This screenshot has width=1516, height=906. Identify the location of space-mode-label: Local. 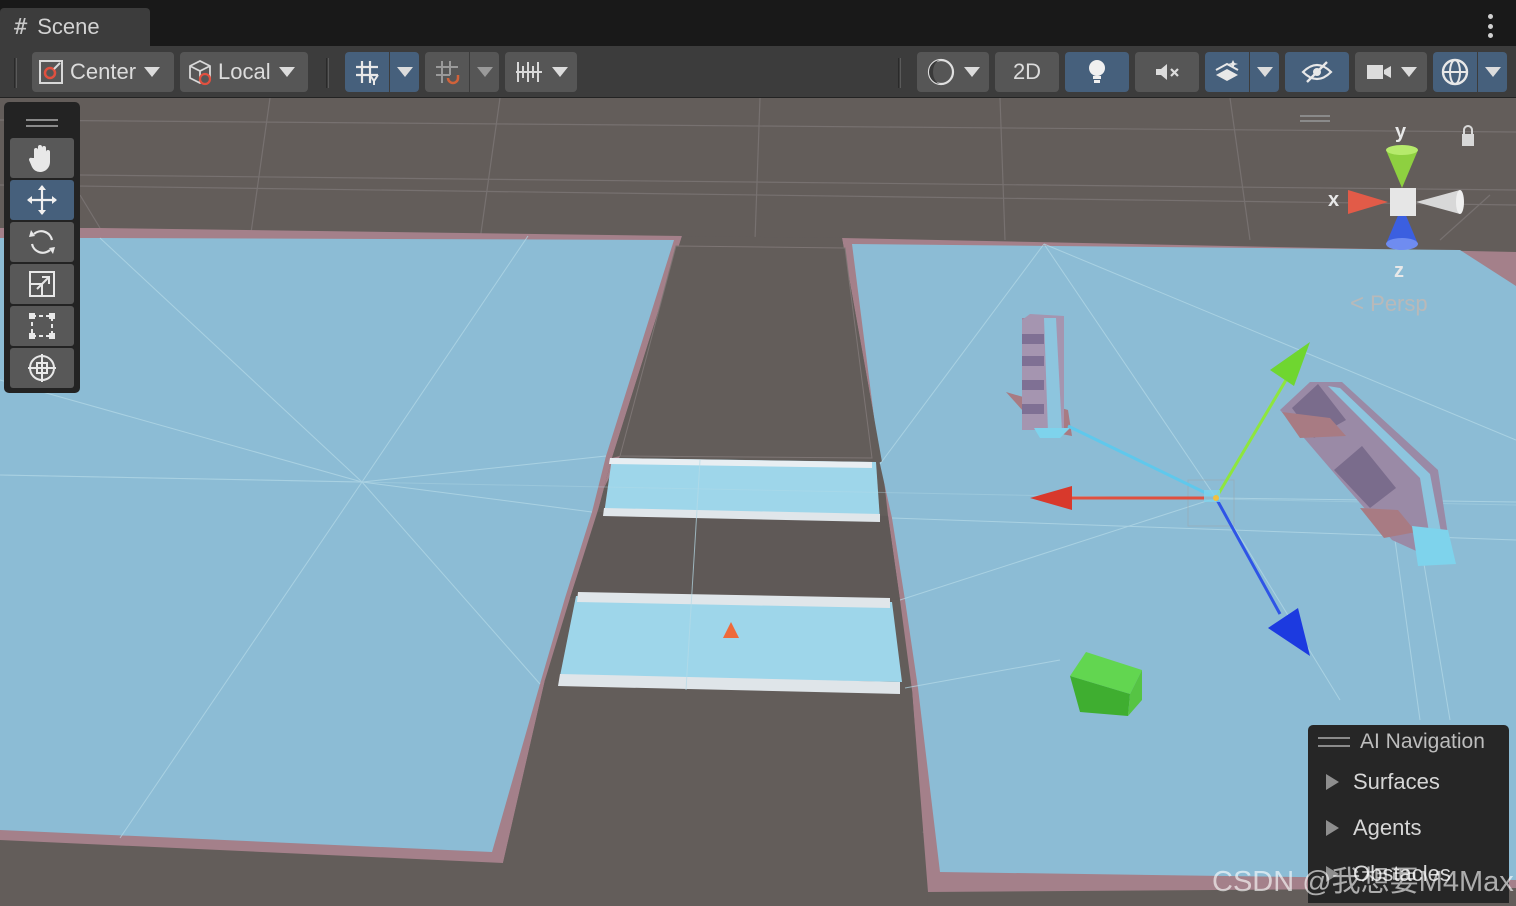
(244, 71).